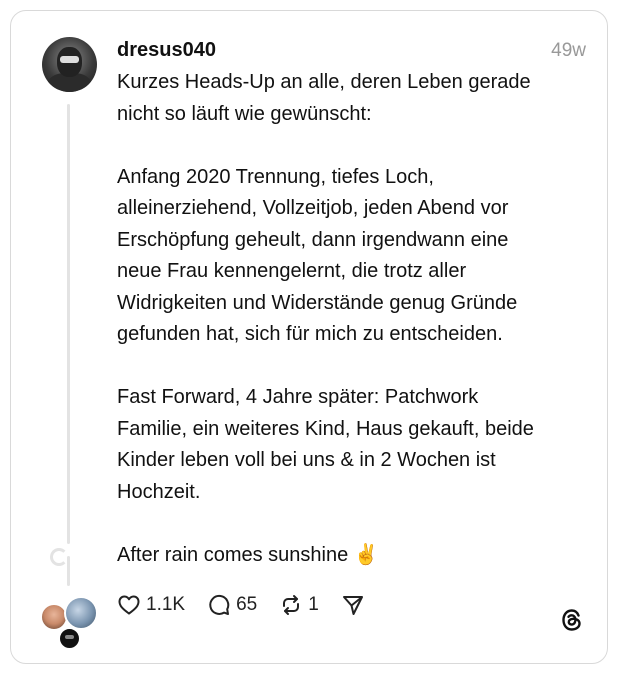 The width and height of the screenshot is (620, 677). I want to click on author-username: dresus040, so click(166, 50).